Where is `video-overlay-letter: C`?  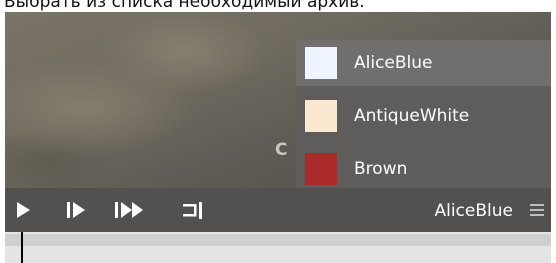
video-overlay-letter: C is located at coordinates (281, 150).